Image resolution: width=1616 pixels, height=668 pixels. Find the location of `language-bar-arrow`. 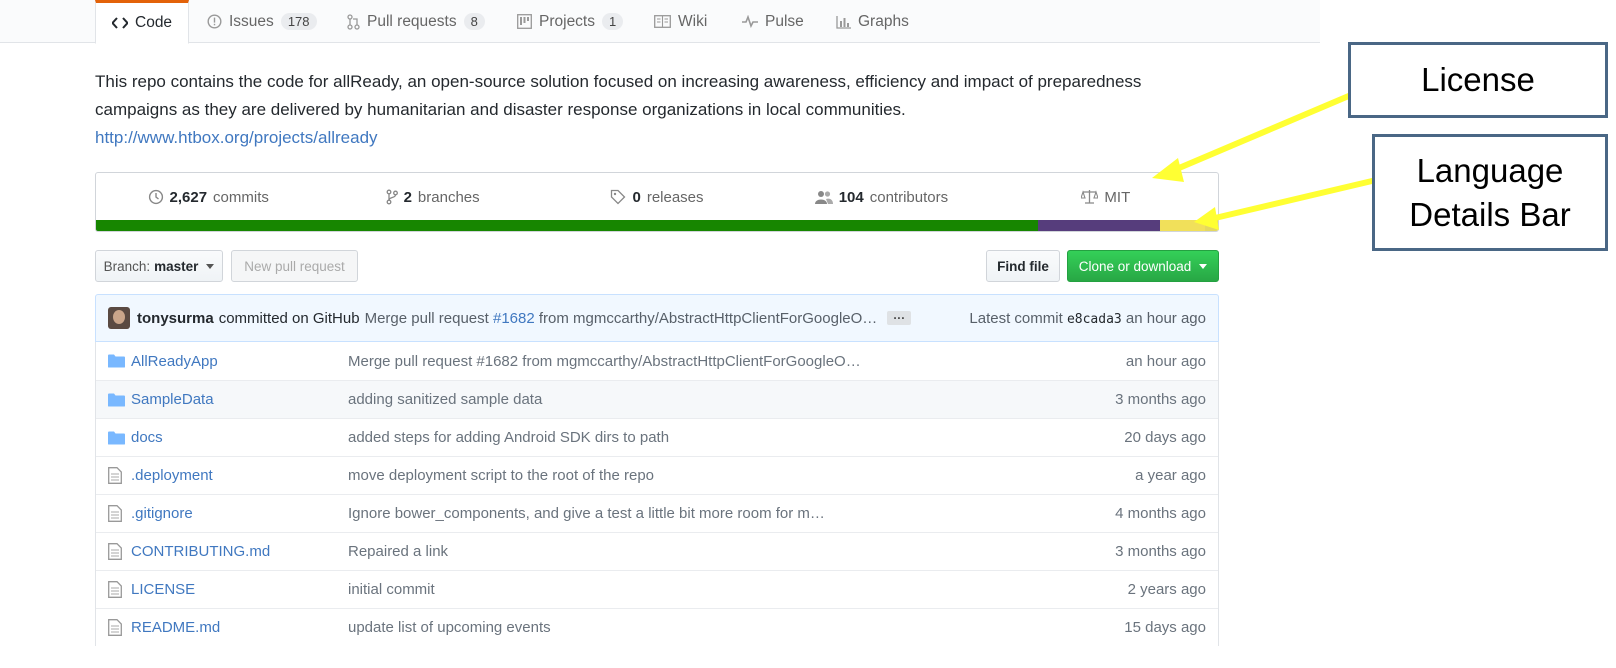

language-bar-arrow is located at coordinates (1284, 204).